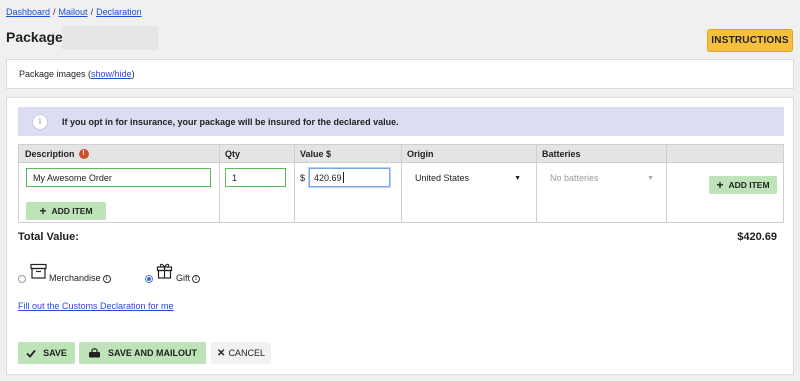 The height and width of the screenshot is (381, 800). What do you see at coordinates (724, 154) in the screenshot?
I see `header-actions` at bounding box center [724, 154].